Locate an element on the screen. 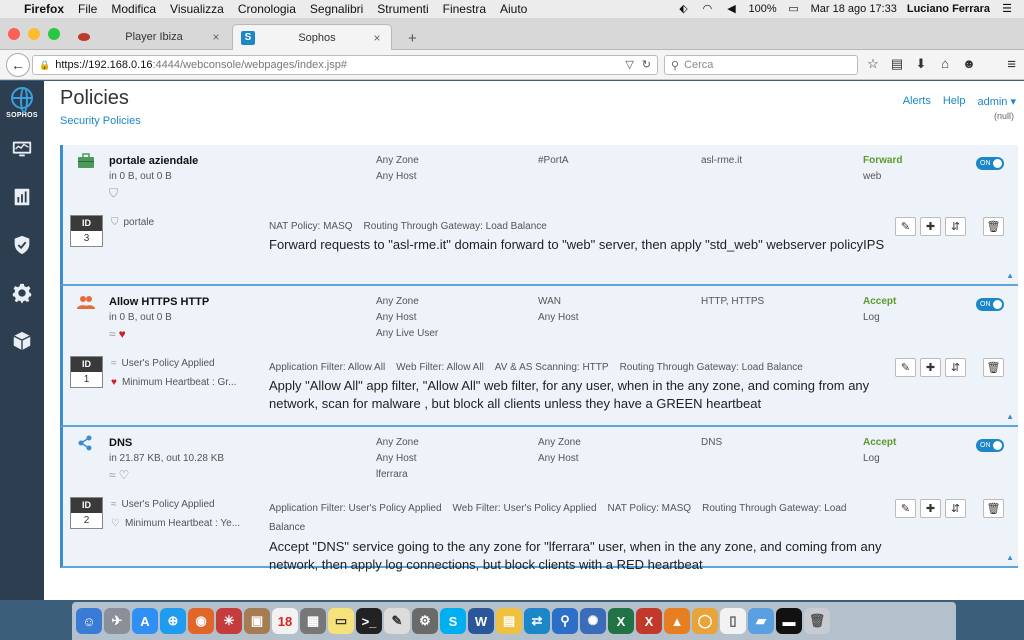 This screenshot has height=640, width=1024. tab-sophos: S Sophos × is located at coordinates (312, 37).